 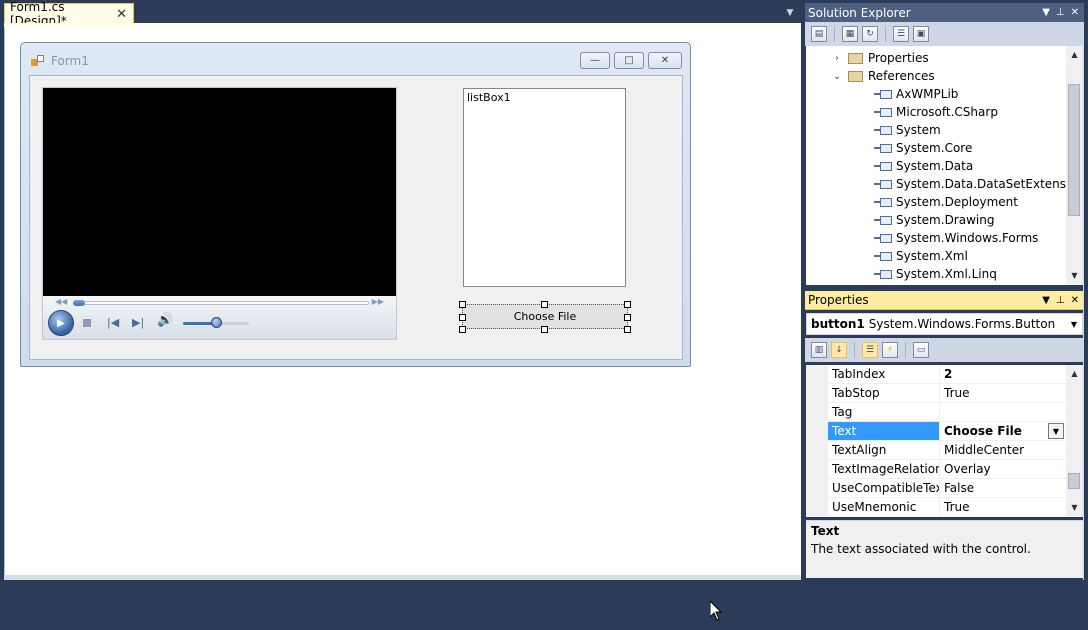 I want to click on resize-handle-se, so click(x=627, y=329).